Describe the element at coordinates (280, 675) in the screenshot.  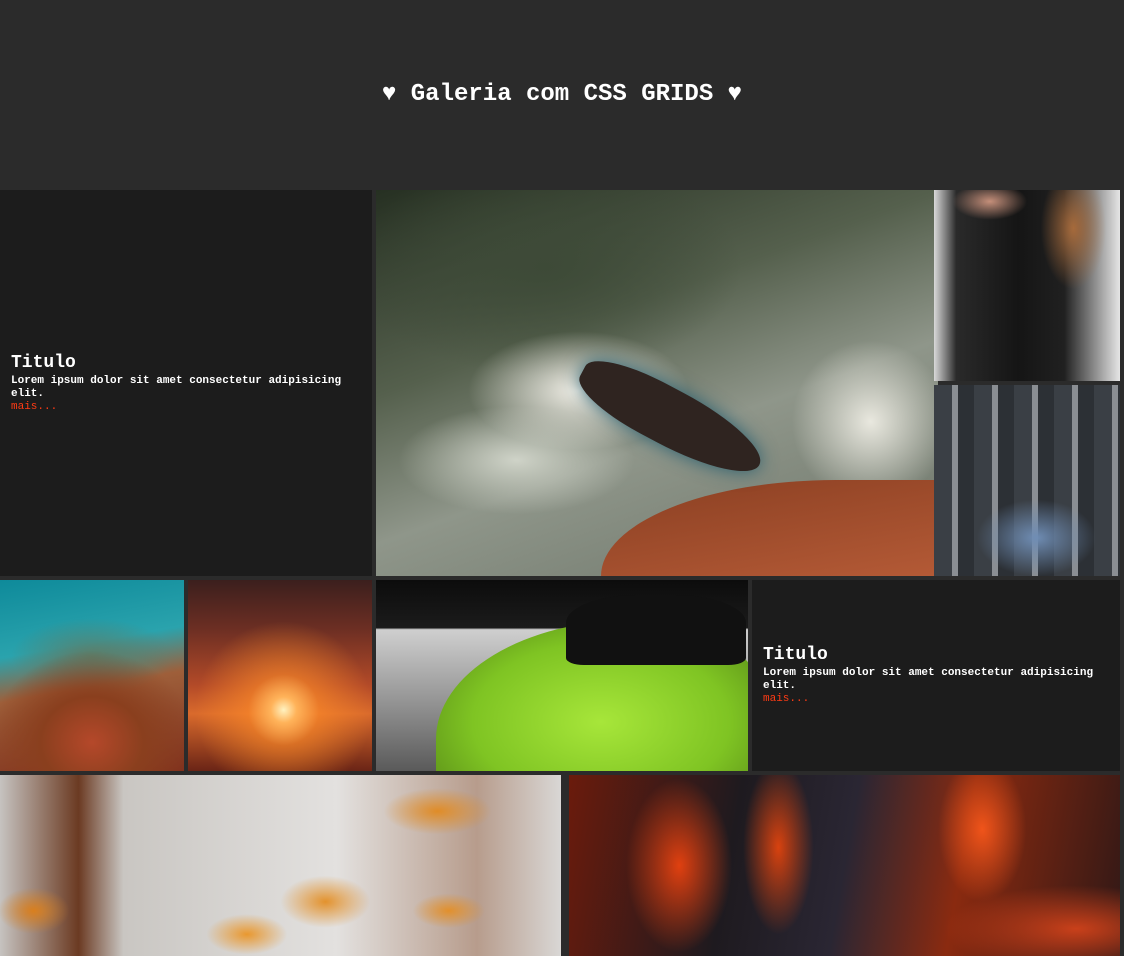
I see `photo-sunset-clouds` at that location.